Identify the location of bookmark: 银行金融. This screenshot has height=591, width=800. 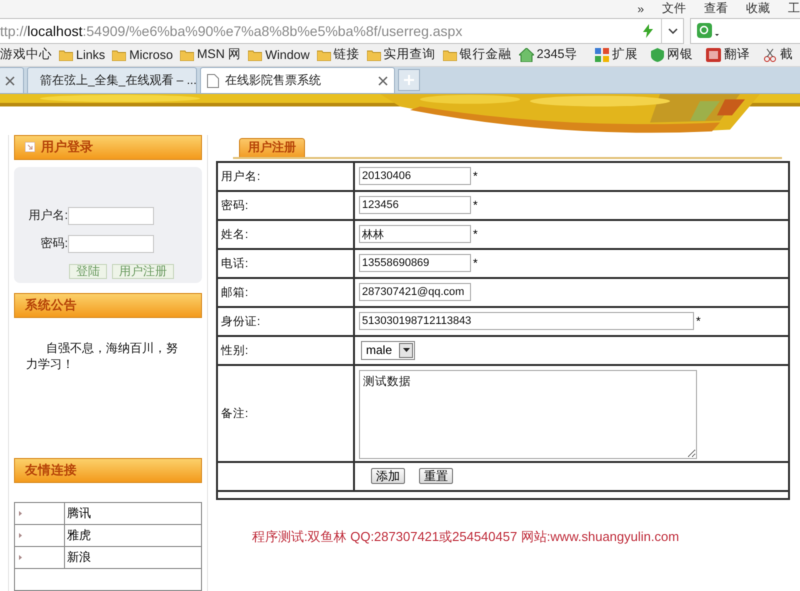
(477, 55).